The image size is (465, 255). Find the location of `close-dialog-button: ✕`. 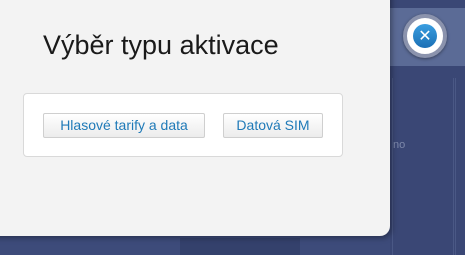

close-dialog-button: ✕ is located at coordinates (425, 36).